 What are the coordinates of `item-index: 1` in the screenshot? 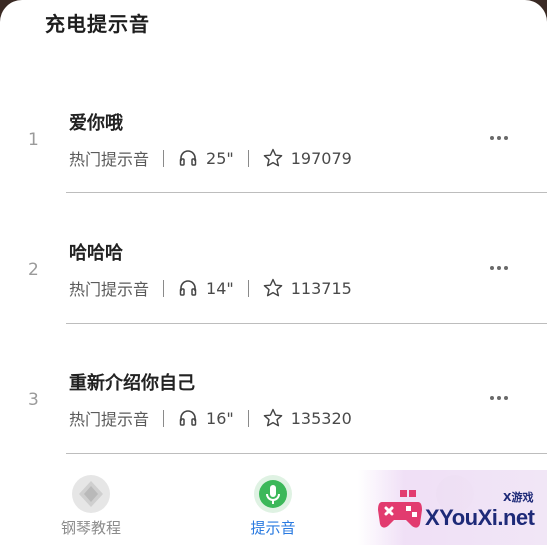 It's located at (33, 140).